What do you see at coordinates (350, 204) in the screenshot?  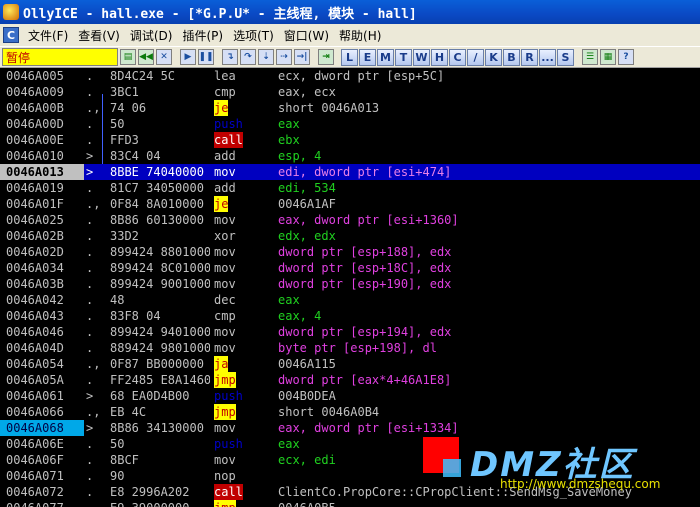 I see `disasm-row: 0046A01F., 0F84 8A010000 je 0046A1AF` at bounding box center [350, 204].